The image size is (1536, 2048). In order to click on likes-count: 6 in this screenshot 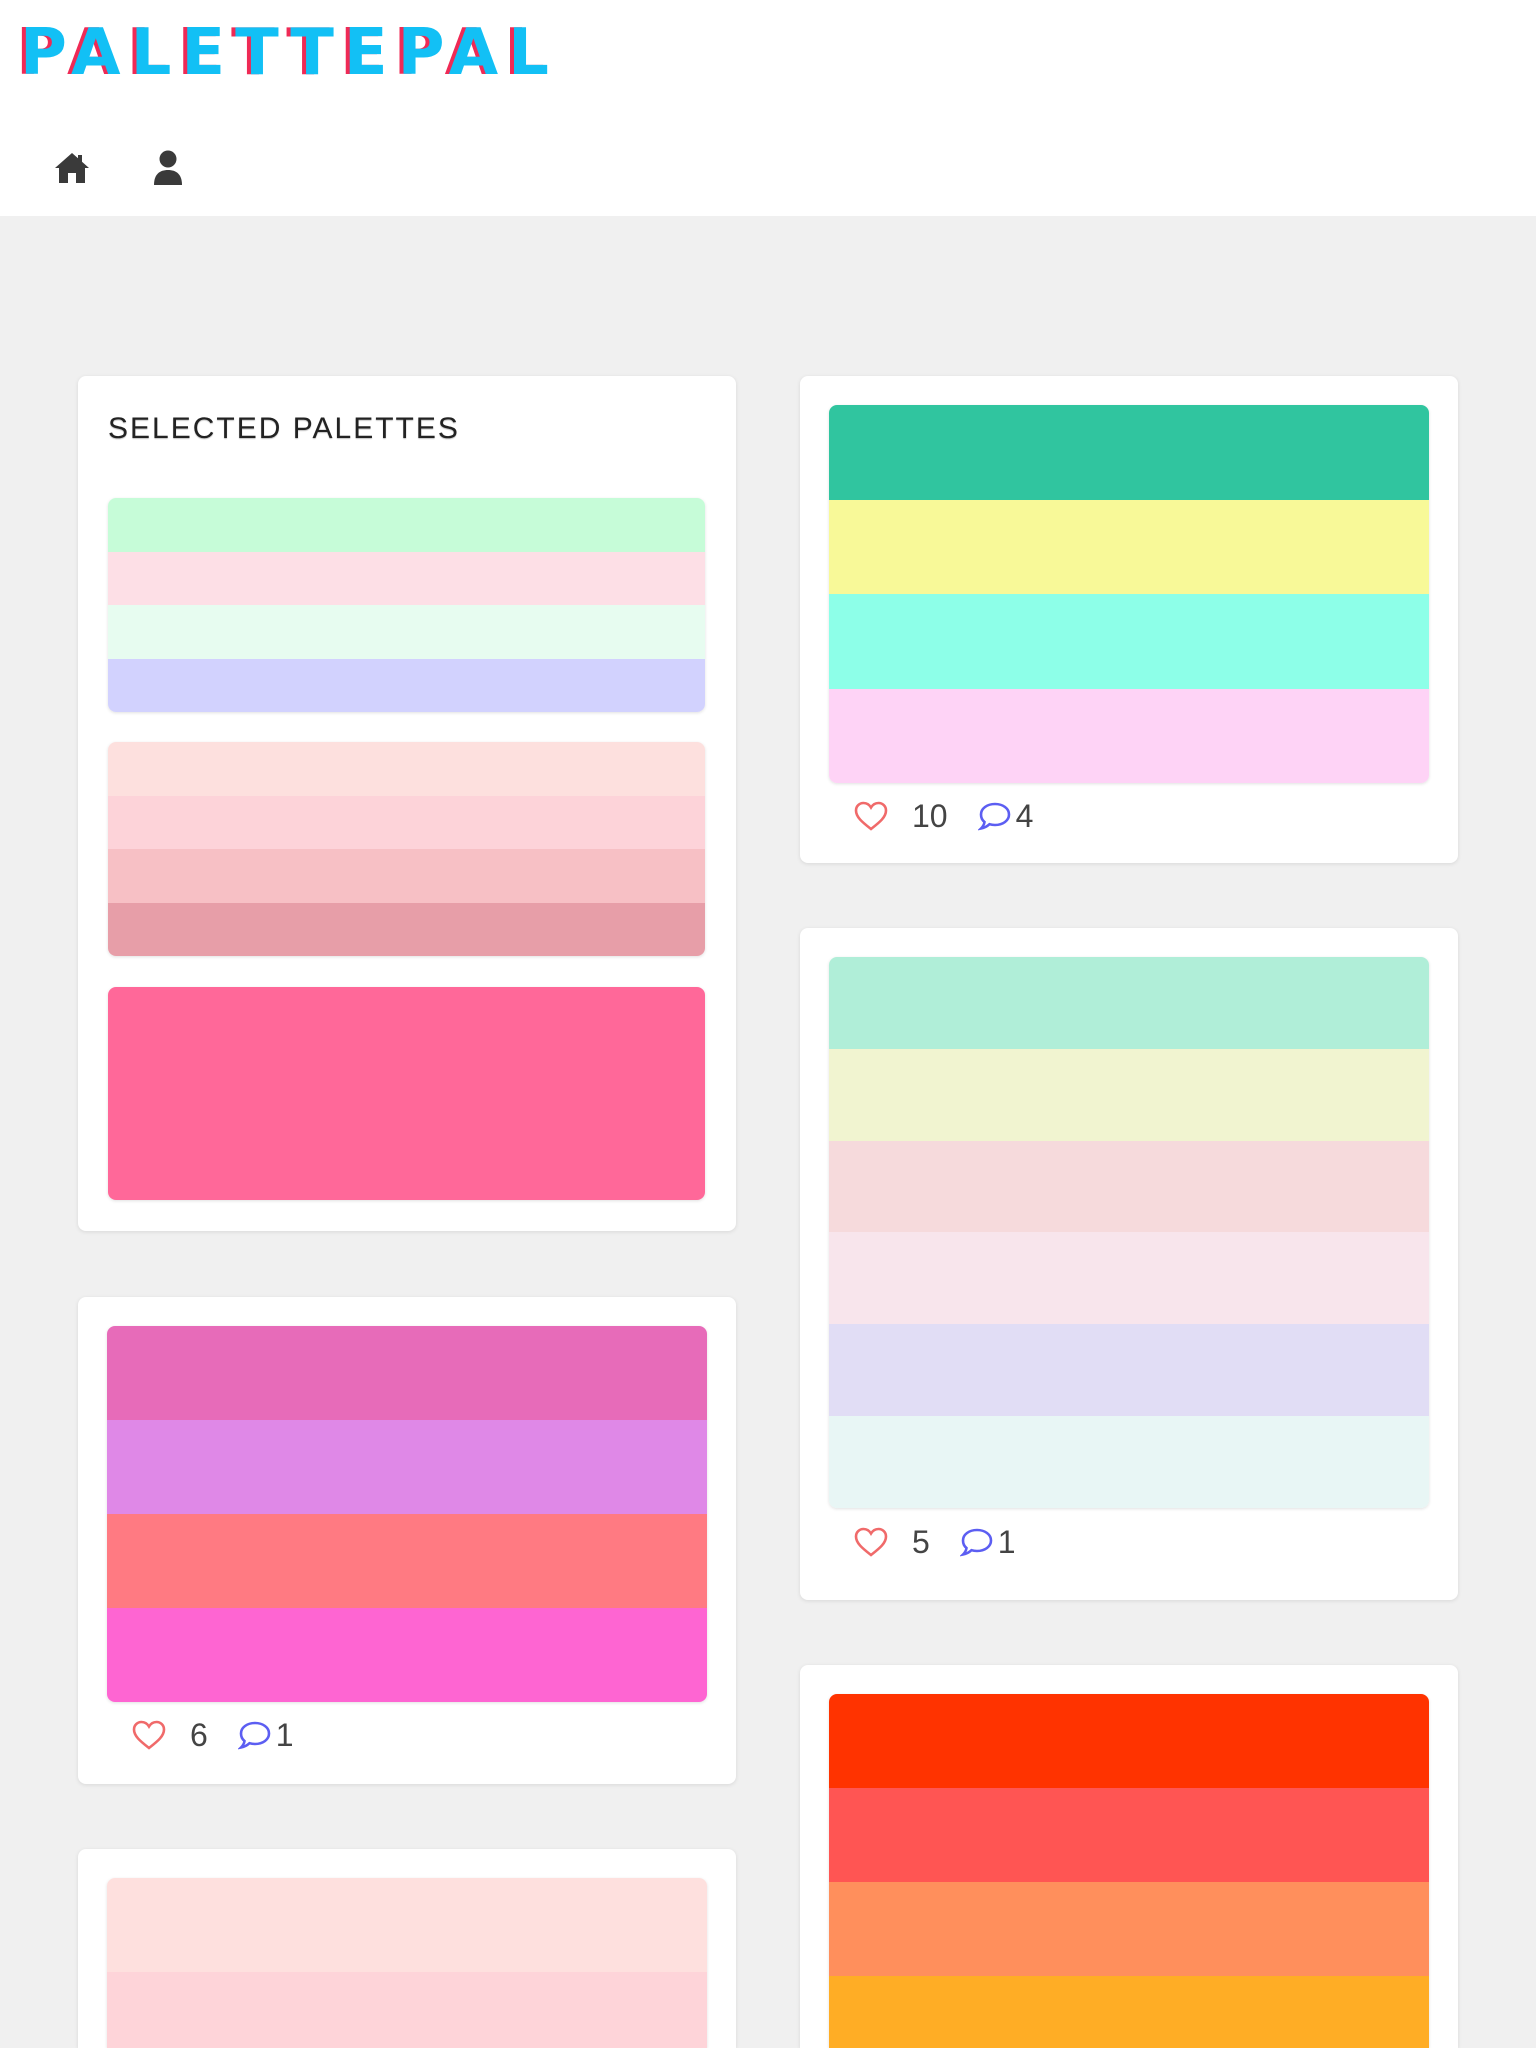, I will do `click(199, 1734)`.